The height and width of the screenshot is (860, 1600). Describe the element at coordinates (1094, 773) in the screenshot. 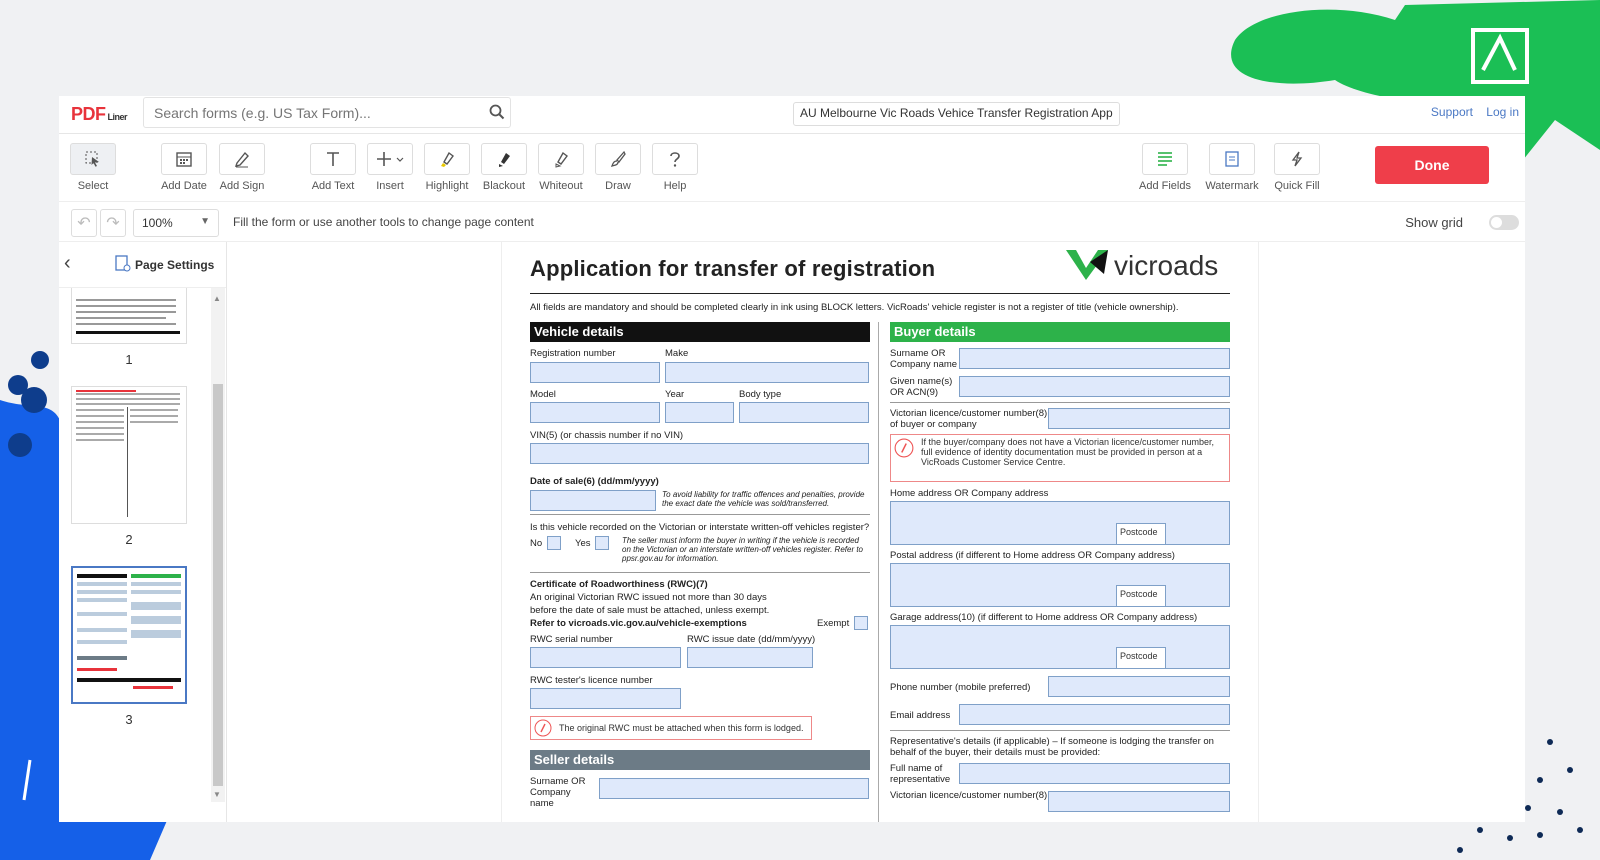

I see `rep-name-field` at that location.